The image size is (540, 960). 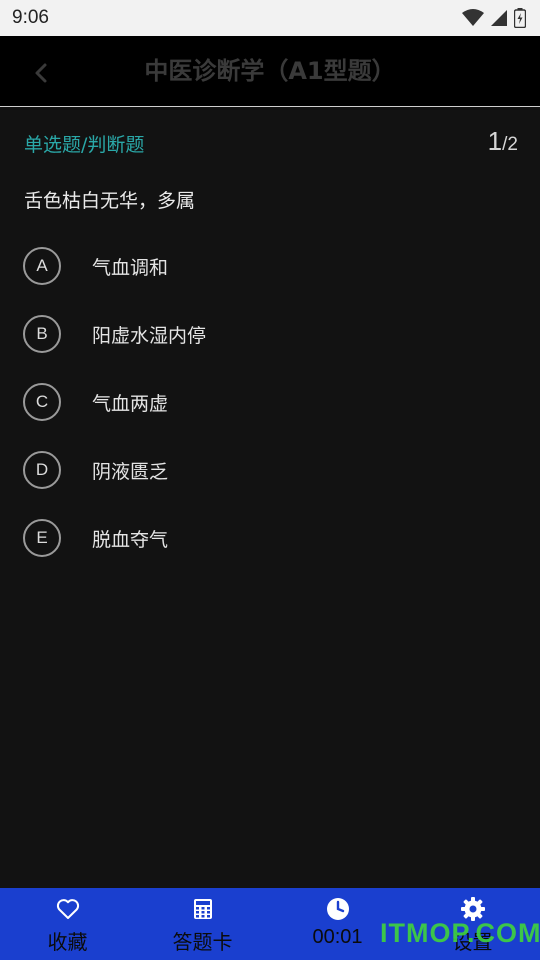 What do you see at coordinates (42, 470) in the screenshot?
I see `option-letter: D` at bounding box center [42, 470].